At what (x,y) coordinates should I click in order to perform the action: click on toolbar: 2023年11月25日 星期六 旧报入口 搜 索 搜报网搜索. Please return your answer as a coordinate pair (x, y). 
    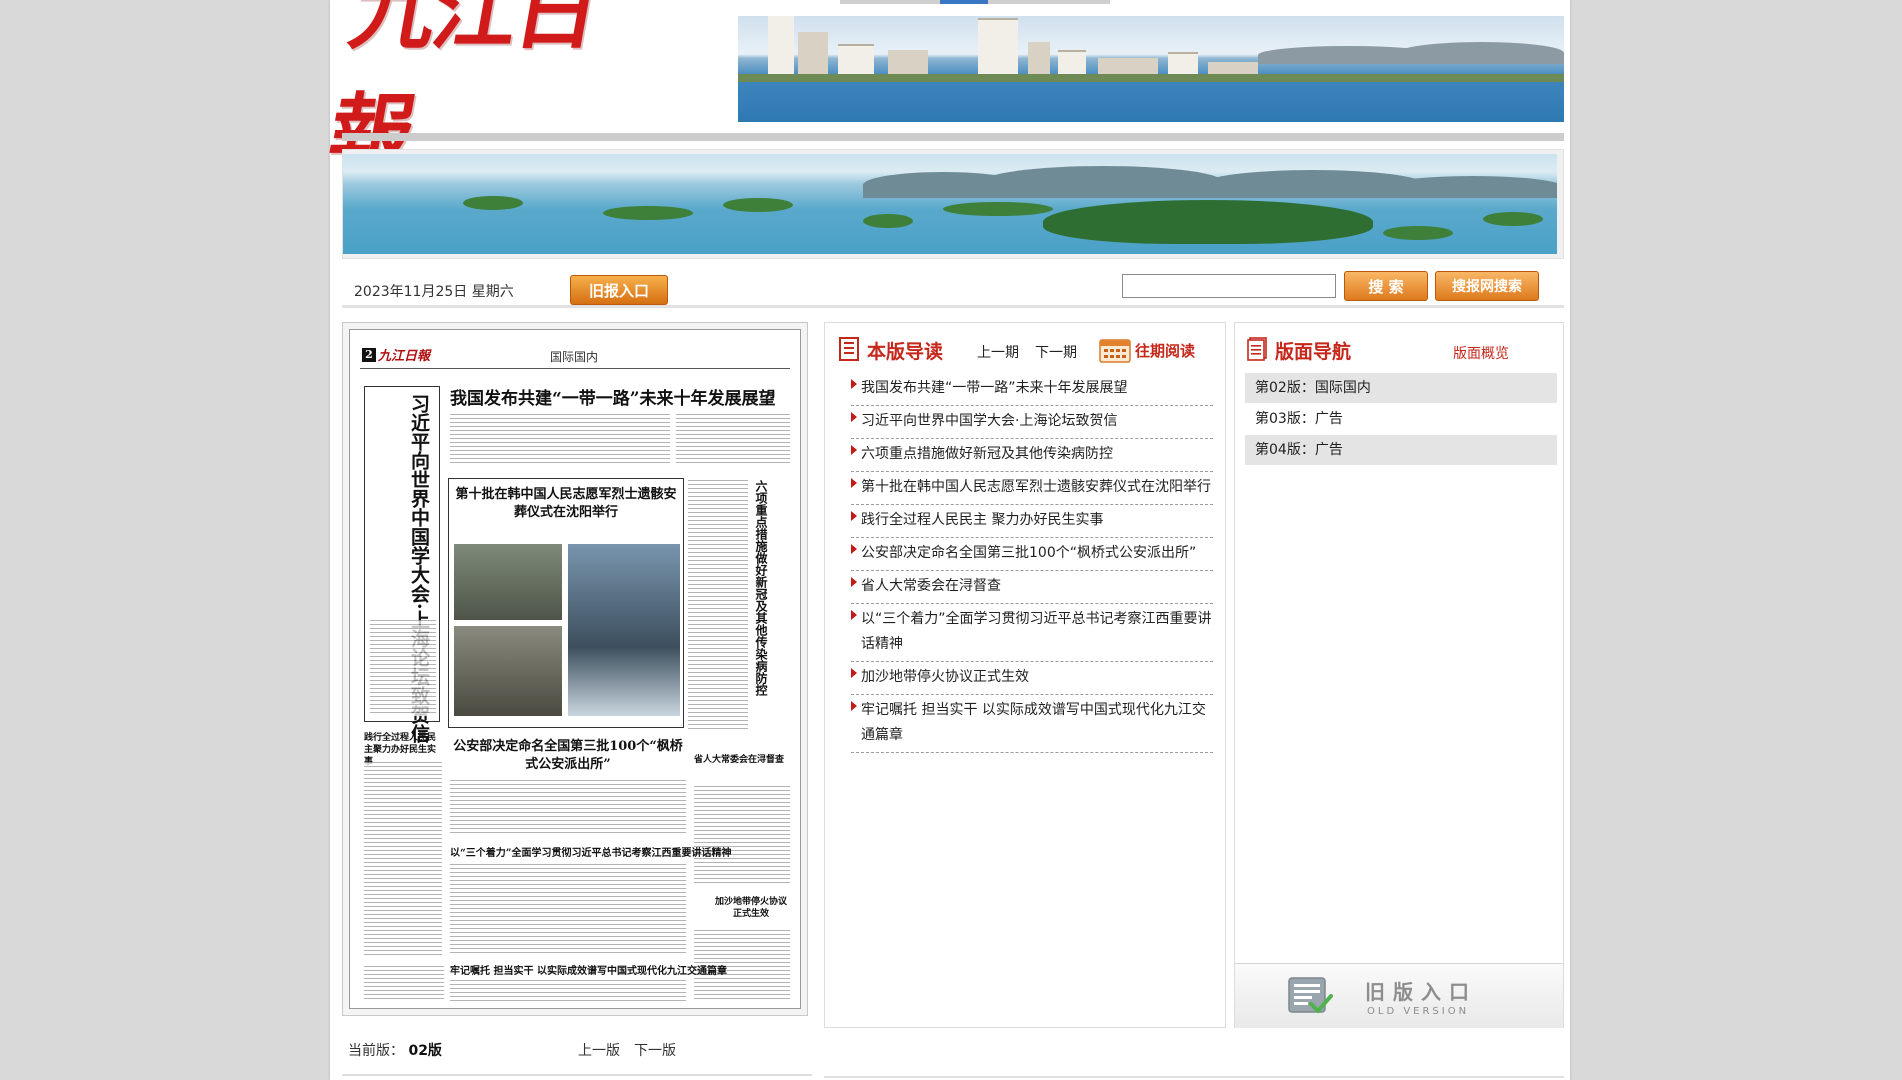
    Looking at the image, I should click on (953, 286).